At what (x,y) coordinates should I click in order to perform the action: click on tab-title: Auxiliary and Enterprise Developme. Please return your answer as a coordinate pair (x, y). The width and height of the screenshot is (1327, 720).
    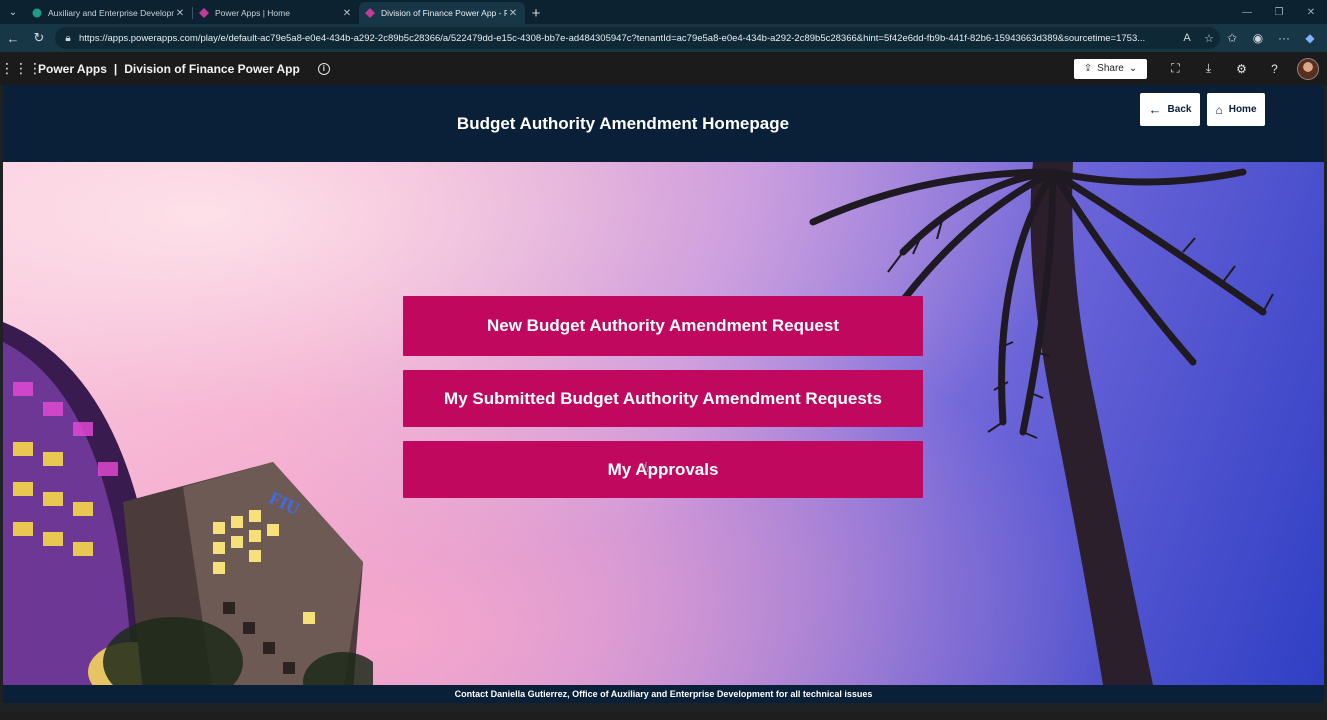
    Looking at the image, I should click on (111, 13).